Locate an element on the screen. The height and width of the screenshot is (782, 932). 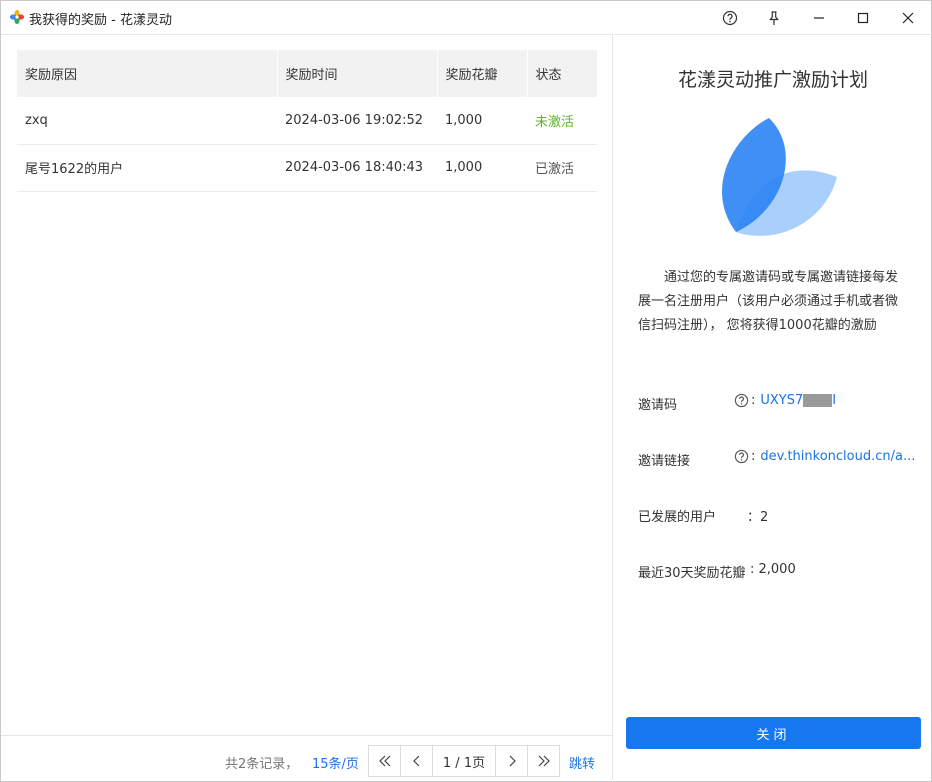
table-row: 尾号1622的用户 2024-03-06 18:40:43 1,000 已激活 is located at coordinates (307, 168).